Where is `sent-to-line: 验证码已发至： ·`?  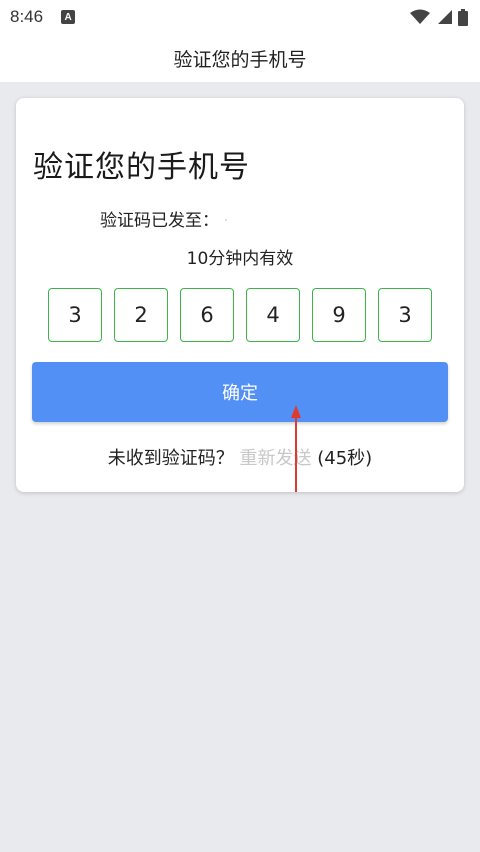 sent-to-line: 验证码已发至： · is located at coordinates (164, 218).